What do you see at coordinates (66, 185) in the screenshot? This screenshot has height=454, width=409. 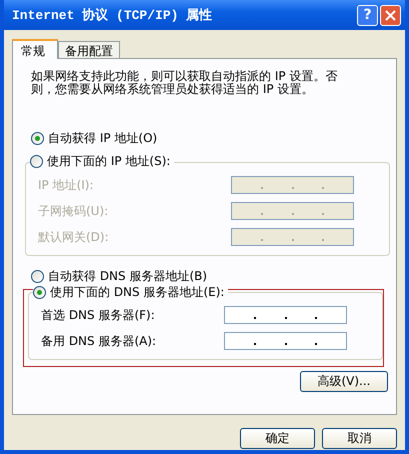 I see `field-label: IP 地址(I):` at bounding box center [66, 185].